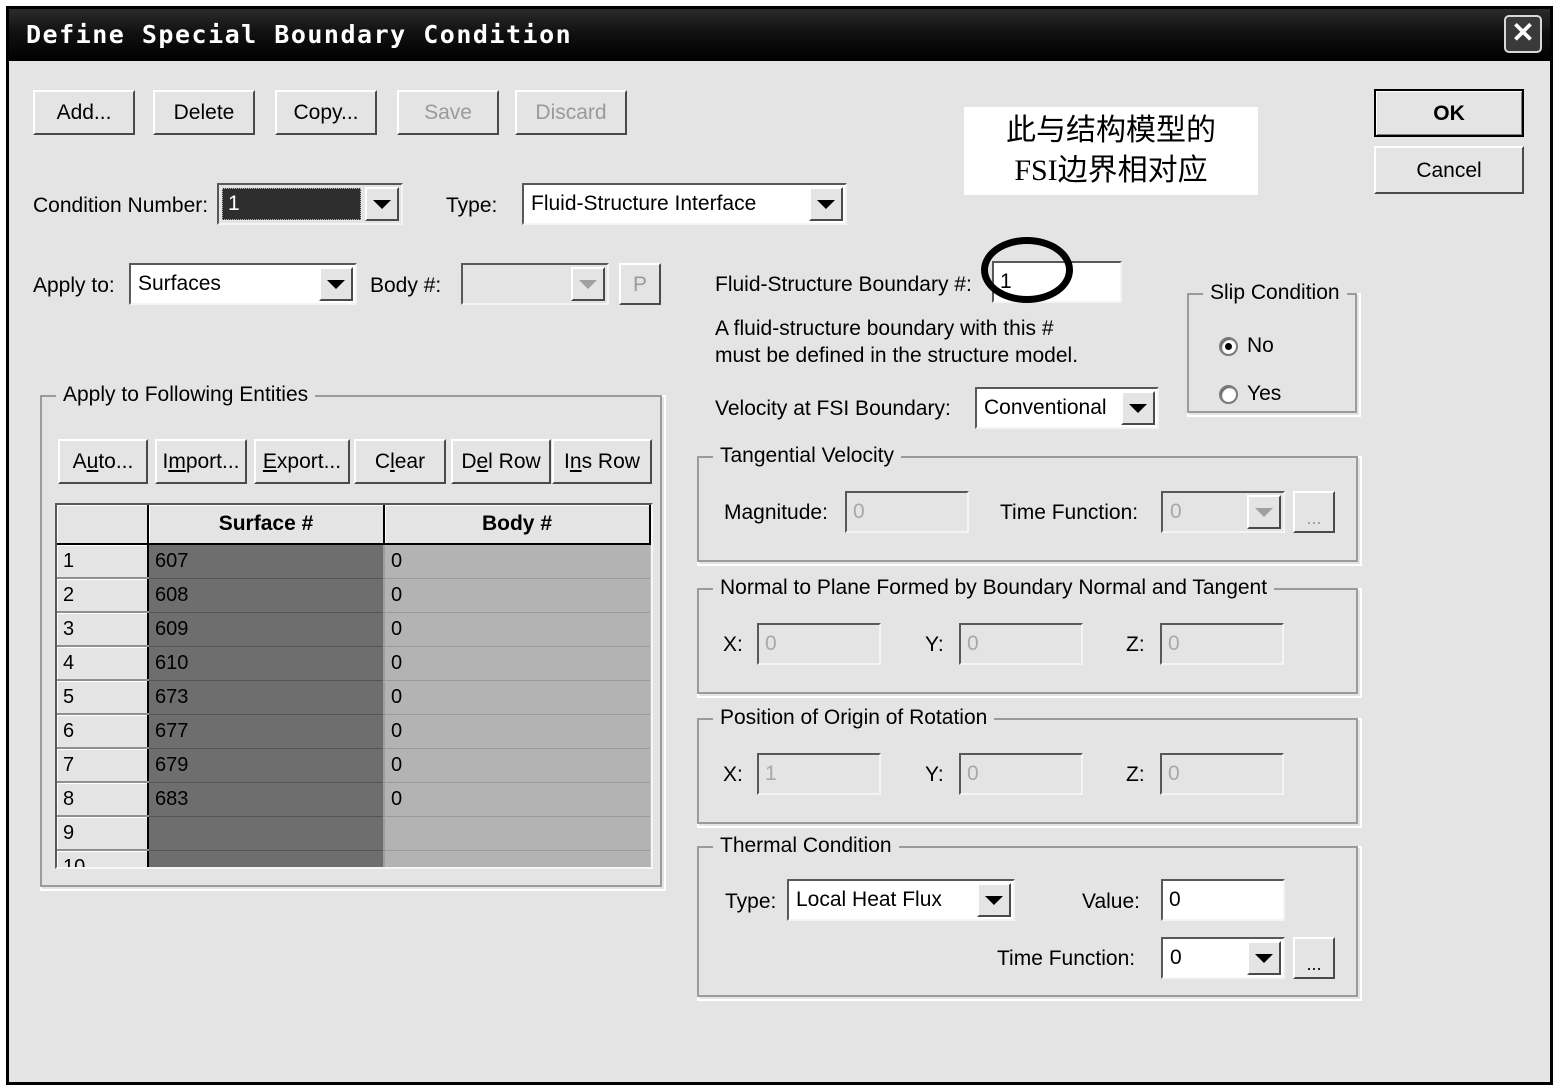 Image resolution: width=1559 pixels, height=1091 pixels. I want to click on ins-row-button-label: Ins Row, so click(602, 461).